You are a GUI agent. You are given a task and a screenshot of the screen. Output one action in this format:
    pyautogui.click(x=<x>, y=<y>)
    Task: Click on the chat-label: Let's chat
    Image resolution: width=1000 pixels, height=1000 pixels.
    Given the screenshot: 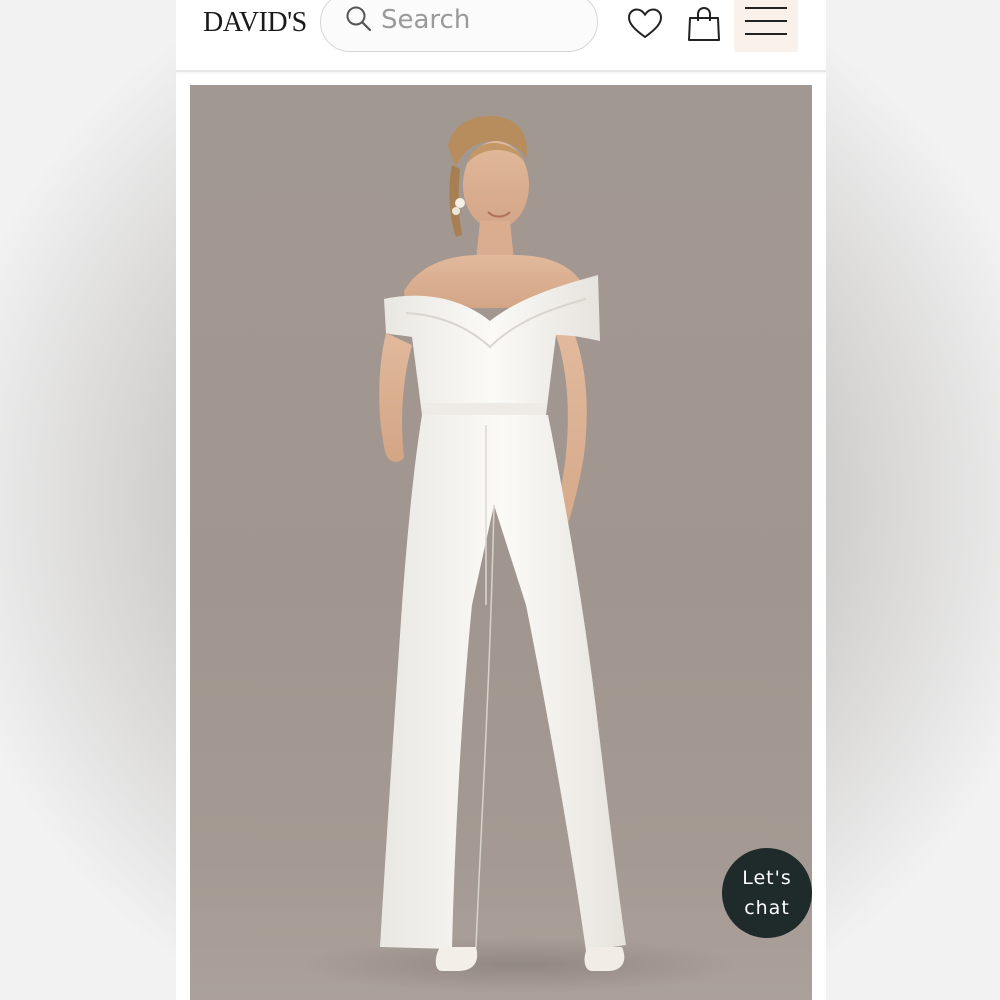 What is the action you would take?
    pyautogui.click(x=767, y=893)
    